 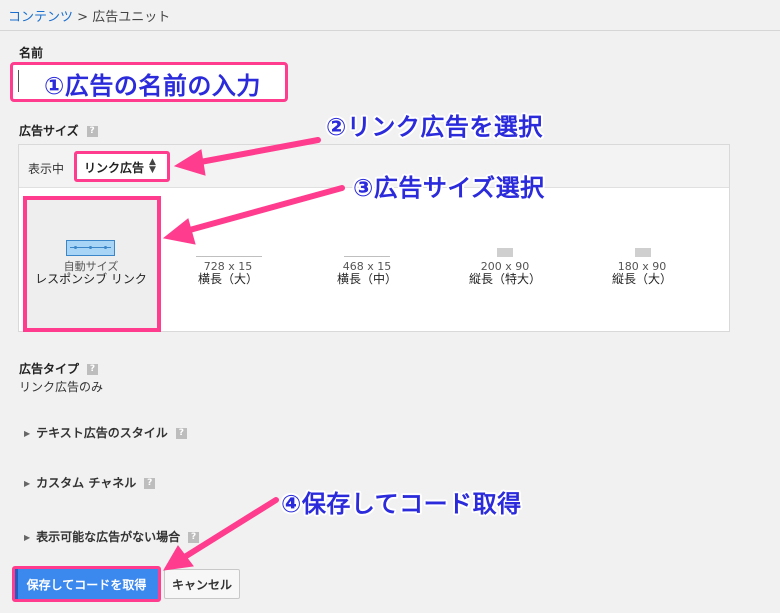 What do you see at coordinates (179, 231) in the screenshot?
I see `arrow-to-size-head` at bounding box center [179, 231].